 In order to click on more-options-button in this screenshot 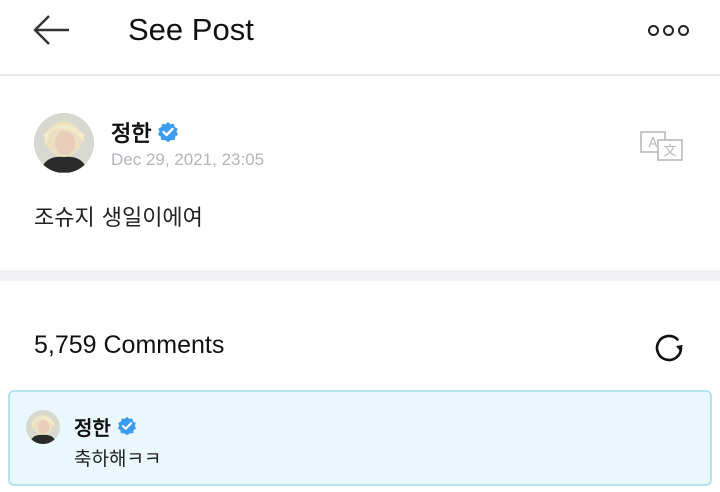, I will do `click(668, 30)`.